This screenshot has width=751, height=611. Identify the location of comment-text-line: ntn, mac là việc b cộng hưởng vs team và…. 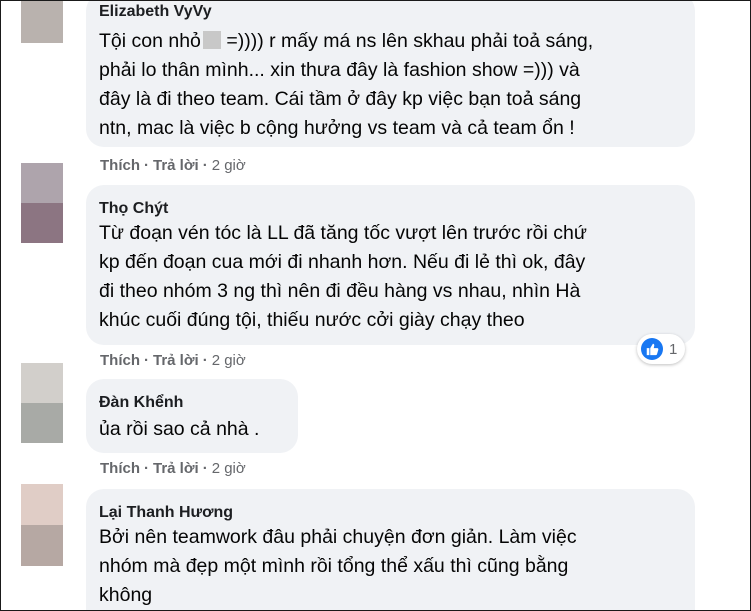
(337, 128).